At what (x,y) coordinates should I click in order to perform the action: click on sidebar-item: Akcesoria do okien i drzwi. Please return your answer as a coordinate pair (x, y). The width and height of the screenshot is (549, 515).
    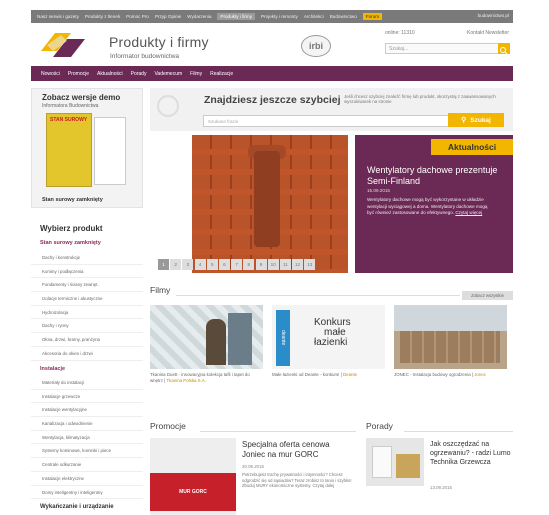
    Looking at the image, I should click on (87, 354).